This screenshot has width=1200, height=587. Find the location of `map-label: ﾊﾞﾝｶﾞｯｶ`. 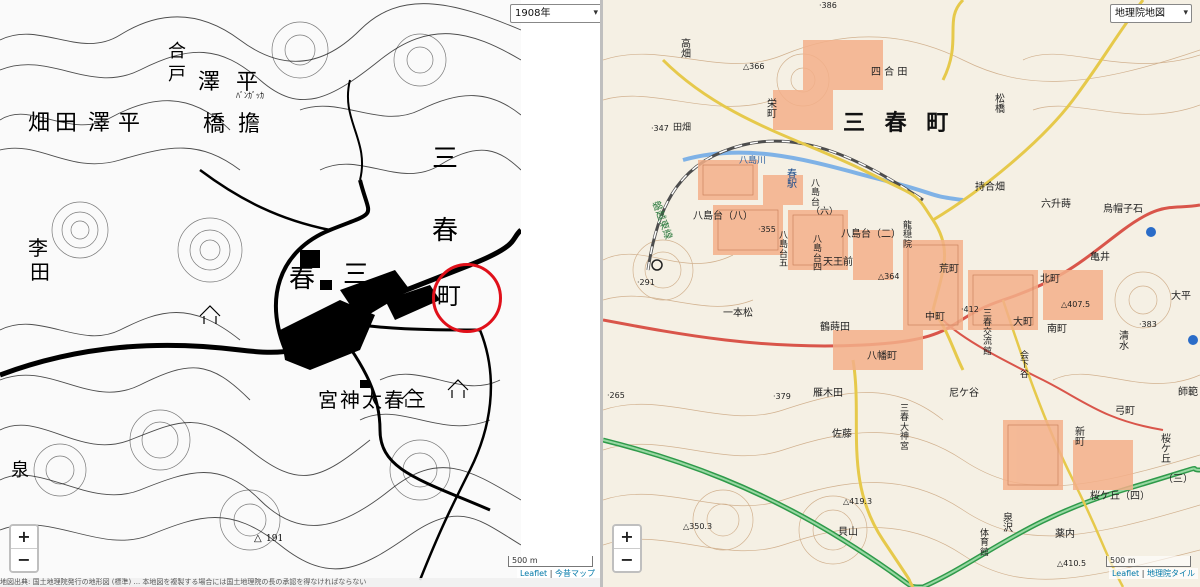

map-label: ﾊﾞﾝｶﾞｯｶ is located at coordinates (250, 95).